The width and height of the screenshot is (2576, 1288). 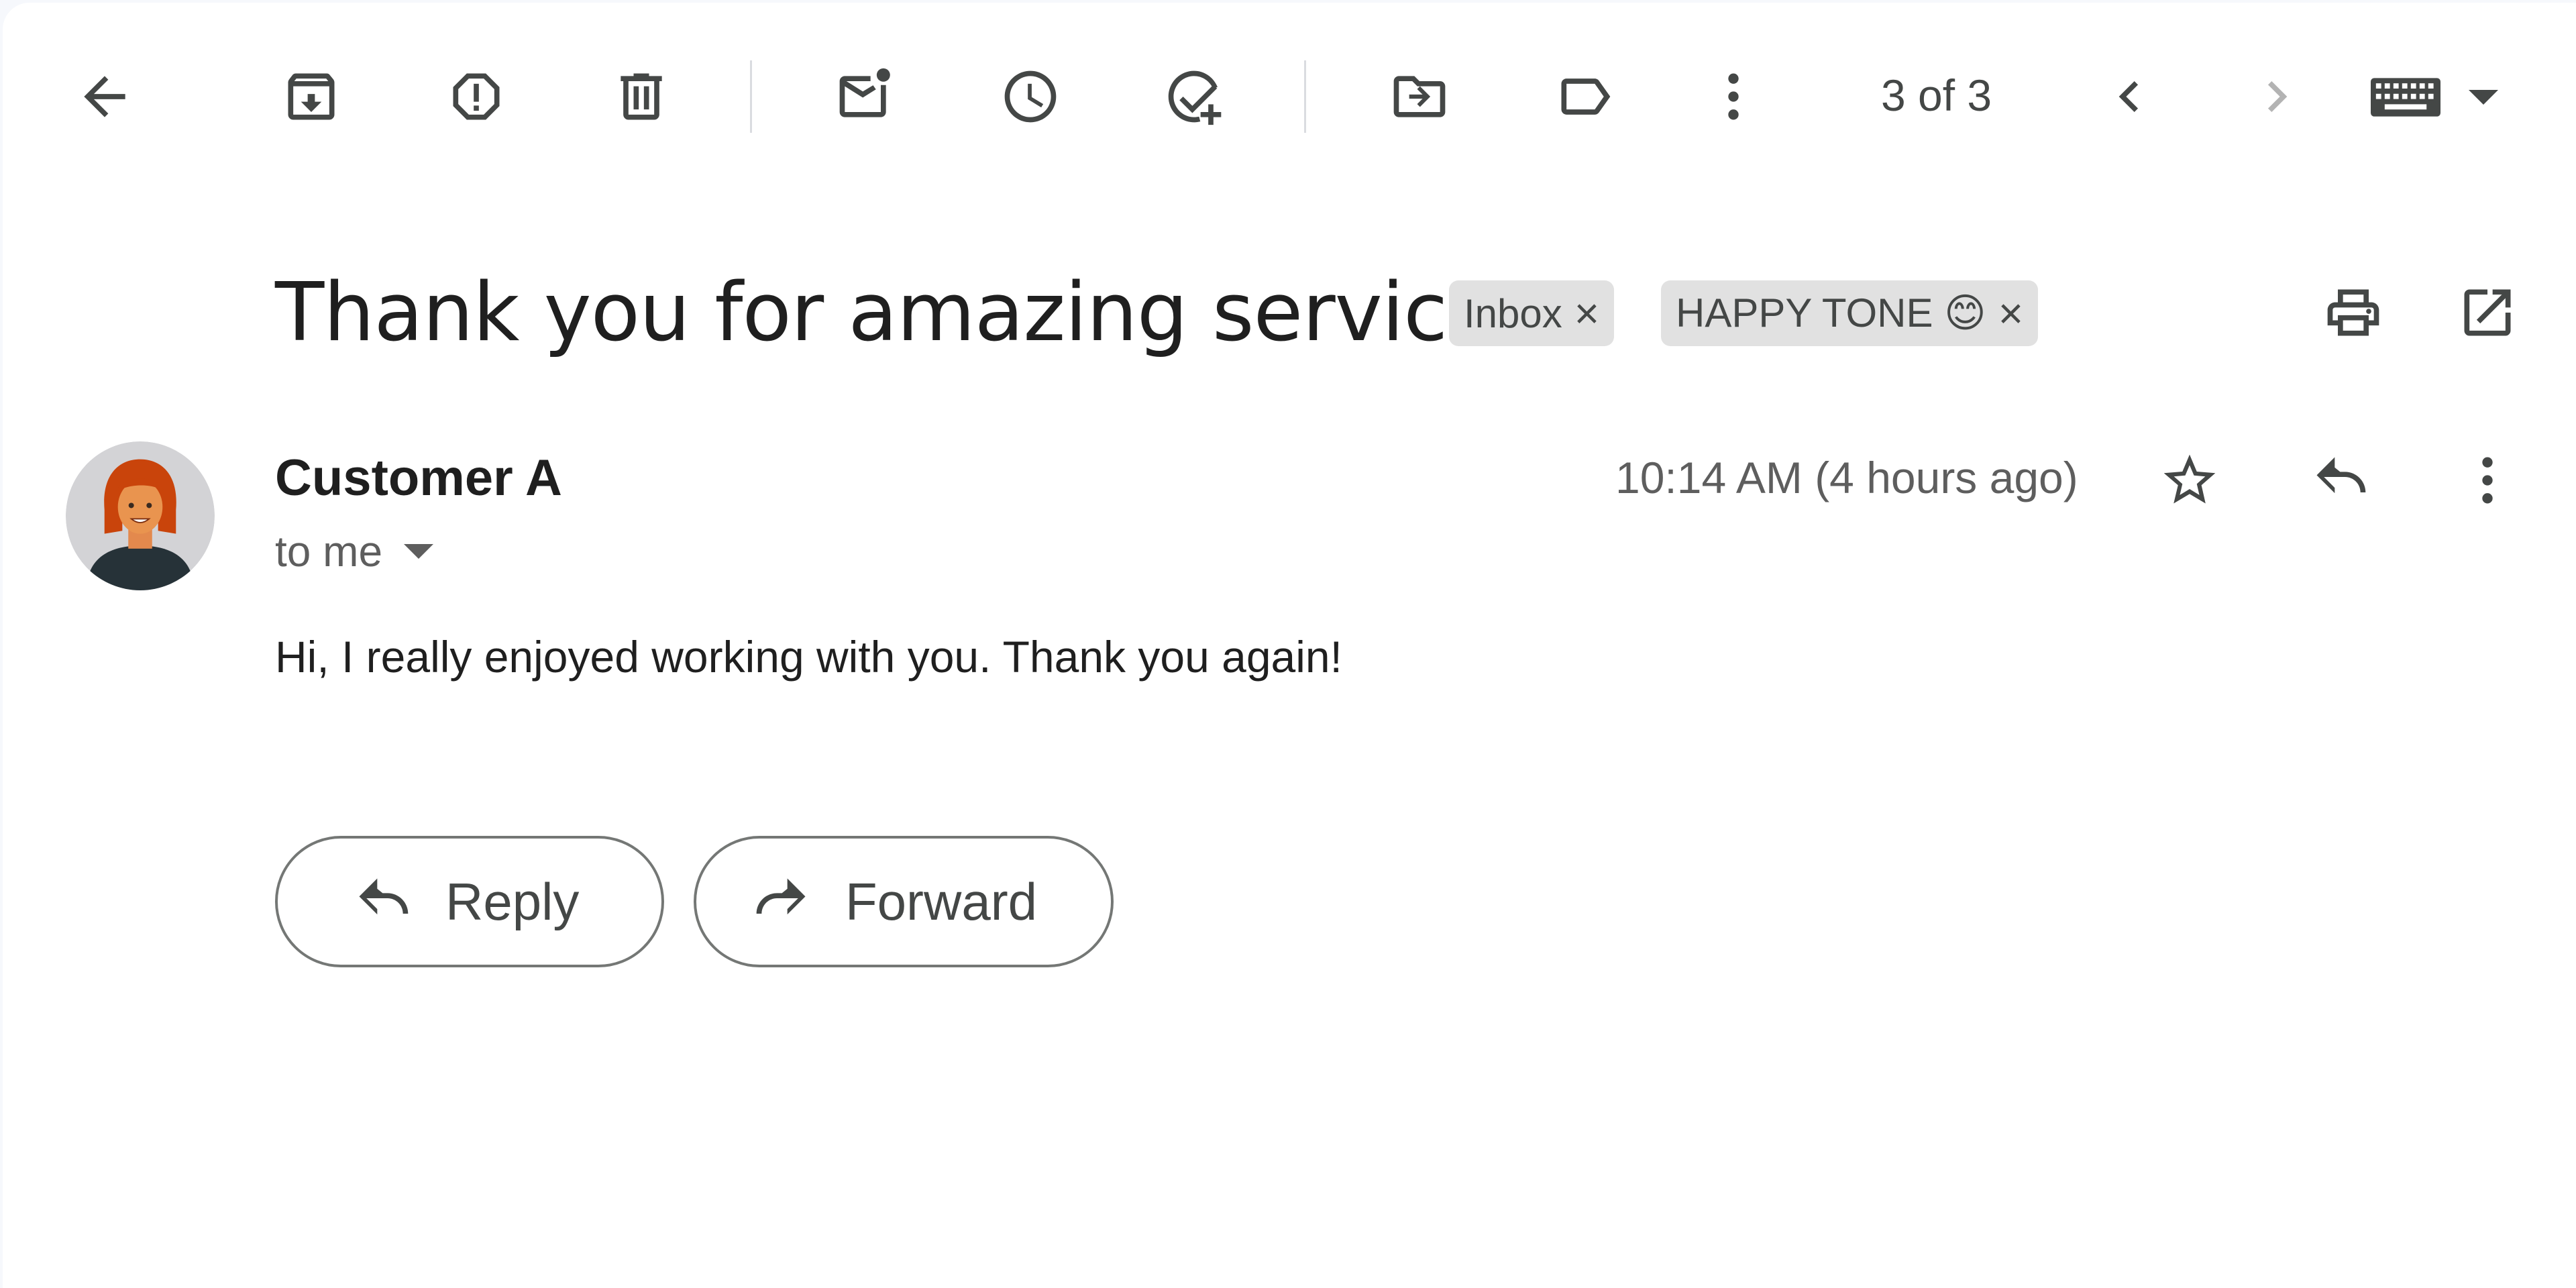 I want to click on clock-icon, so click(x=1030, y=96).